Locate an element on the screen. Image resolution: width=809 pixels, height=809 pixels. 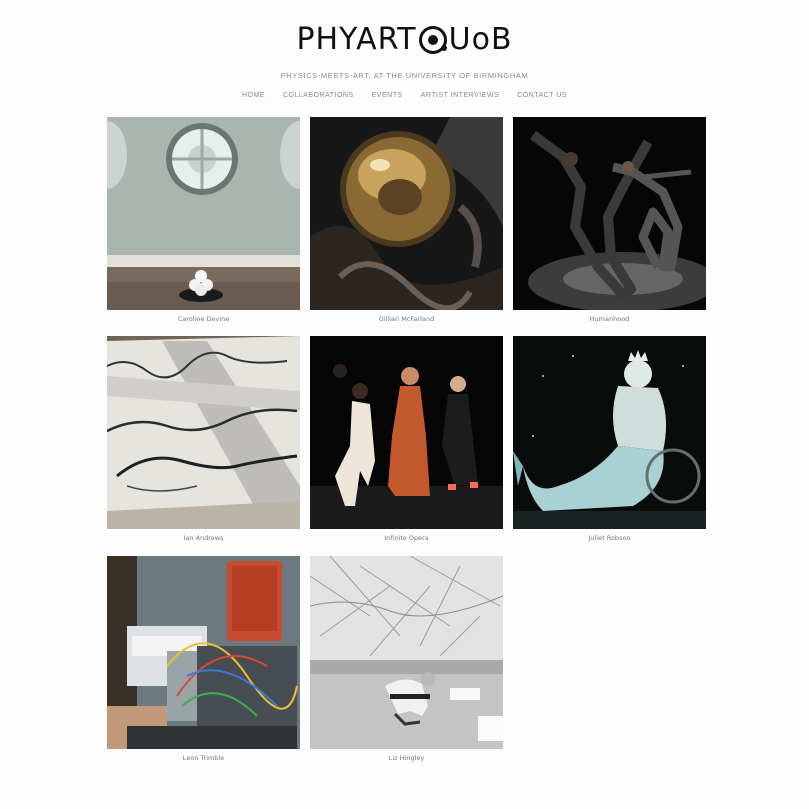
gallery-item: Gillian McFarland is located at coordinates (406, 220).